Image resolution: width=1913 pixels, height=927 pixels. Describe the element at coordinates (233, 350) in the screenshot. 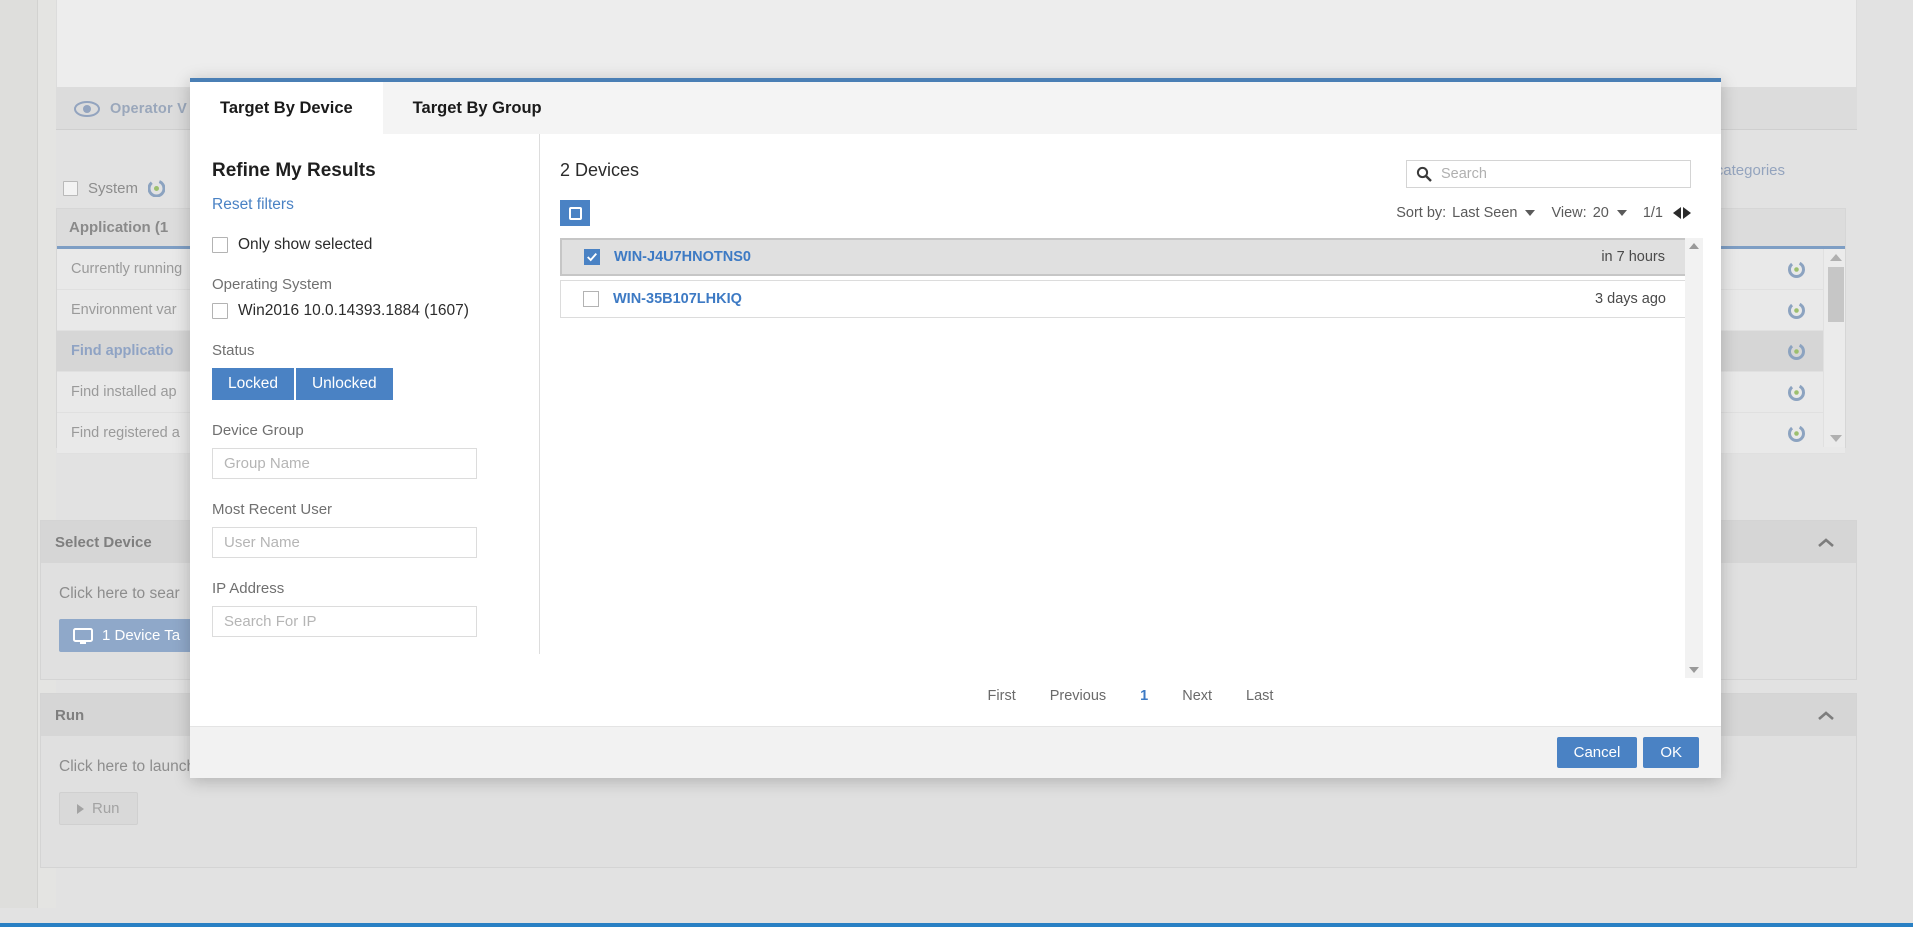

I see `status-label: Status` at that location.